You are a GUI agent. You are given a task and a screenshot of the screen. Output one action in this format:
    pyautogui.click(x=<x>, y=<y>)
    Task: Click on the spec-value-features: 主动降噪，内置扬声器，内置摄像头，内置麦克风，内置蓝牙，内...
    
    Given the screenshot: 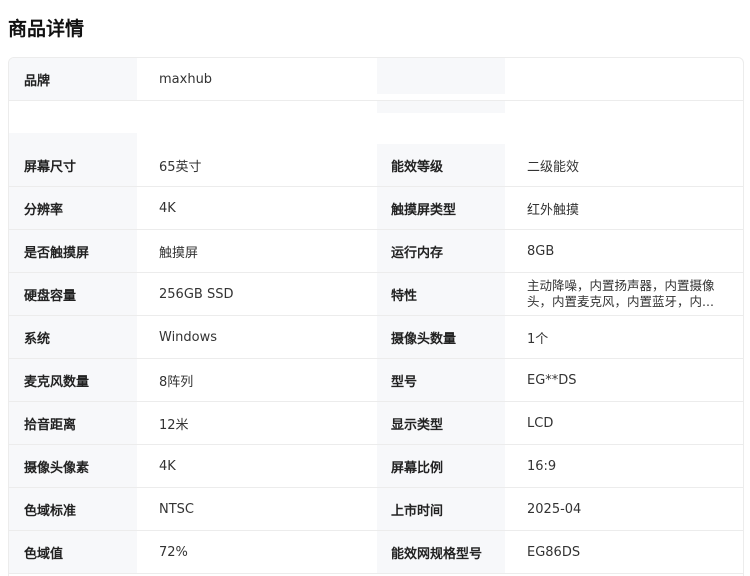 What is the action you would take?
    pyautogui.click(x=624, y=294)
    